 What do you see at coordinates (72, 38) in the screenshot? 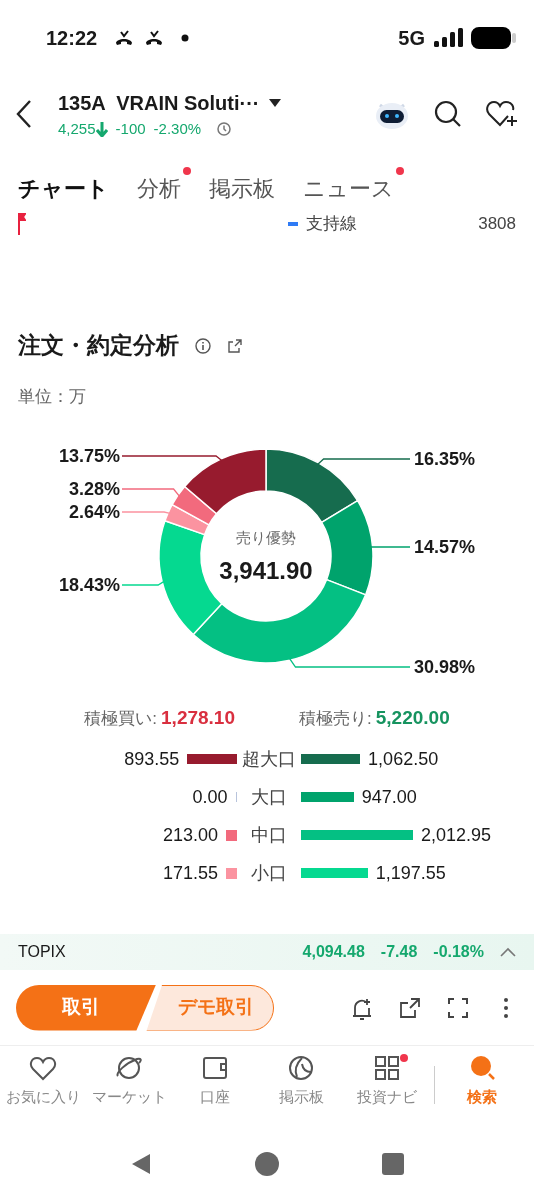
I see `status-time: 12:22` at bounding box center [72, 38].